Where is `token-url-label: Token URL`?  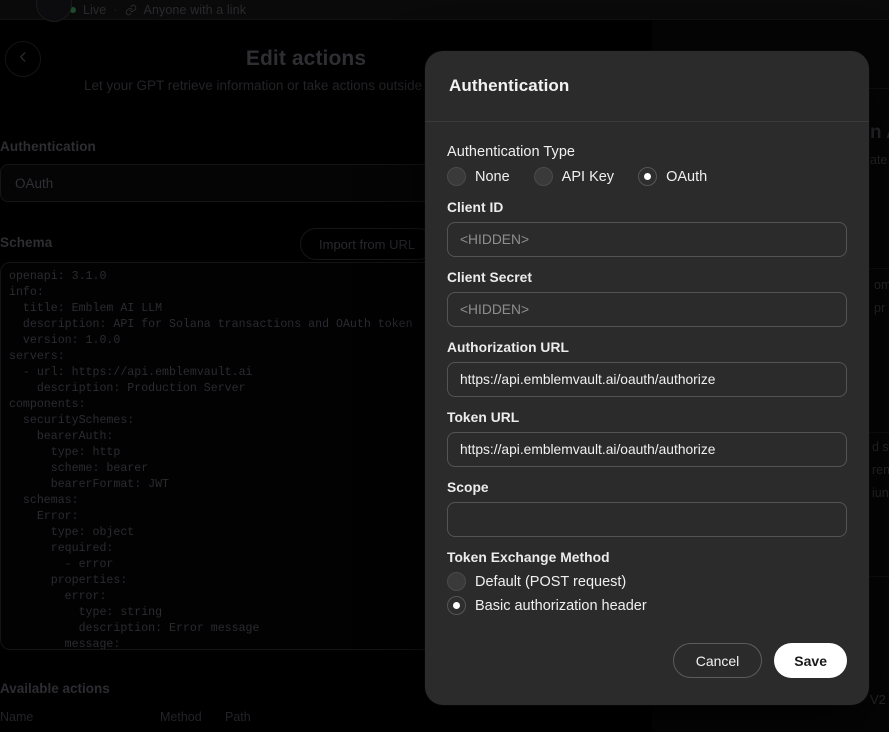 token-url-label: Token URL is located at coordinates (483, 417).